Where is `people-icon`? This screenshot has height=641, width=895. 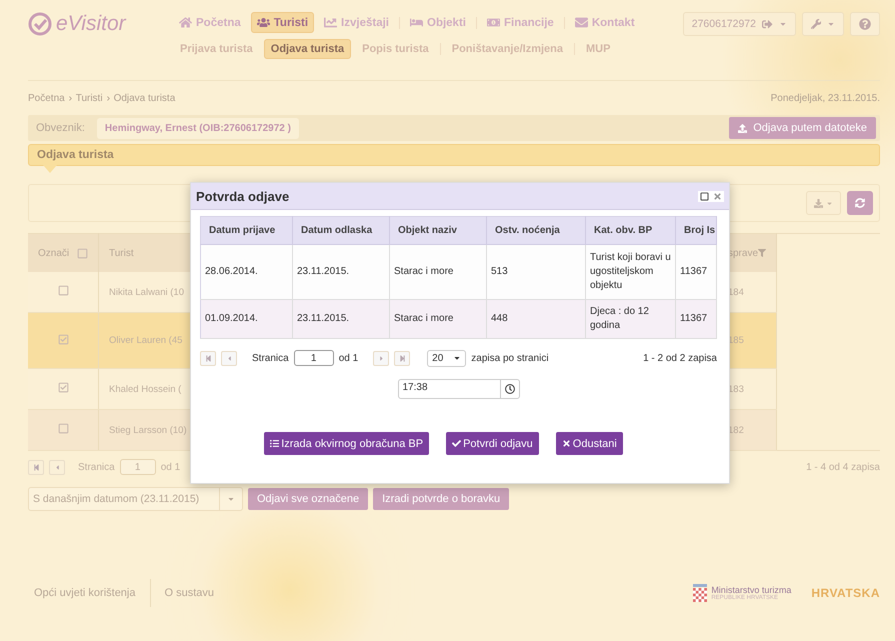
people-icon is located at coordinates (263, 22).